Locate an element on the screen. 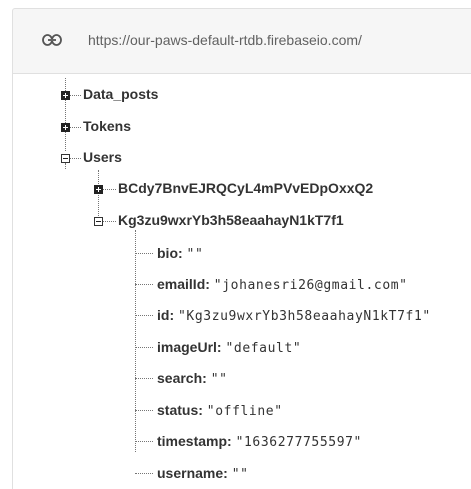  content-left-border is located at coordinates (12, 281).